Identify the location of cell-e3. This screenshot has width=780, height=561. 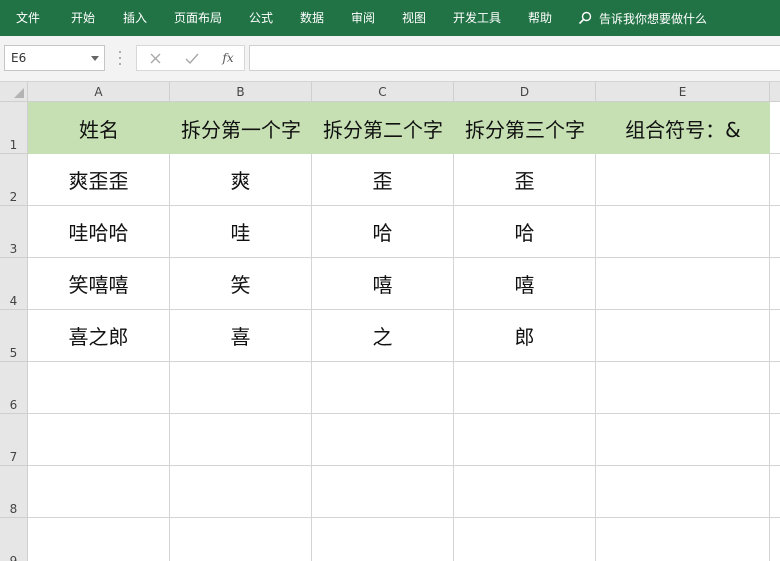
(683, 232).